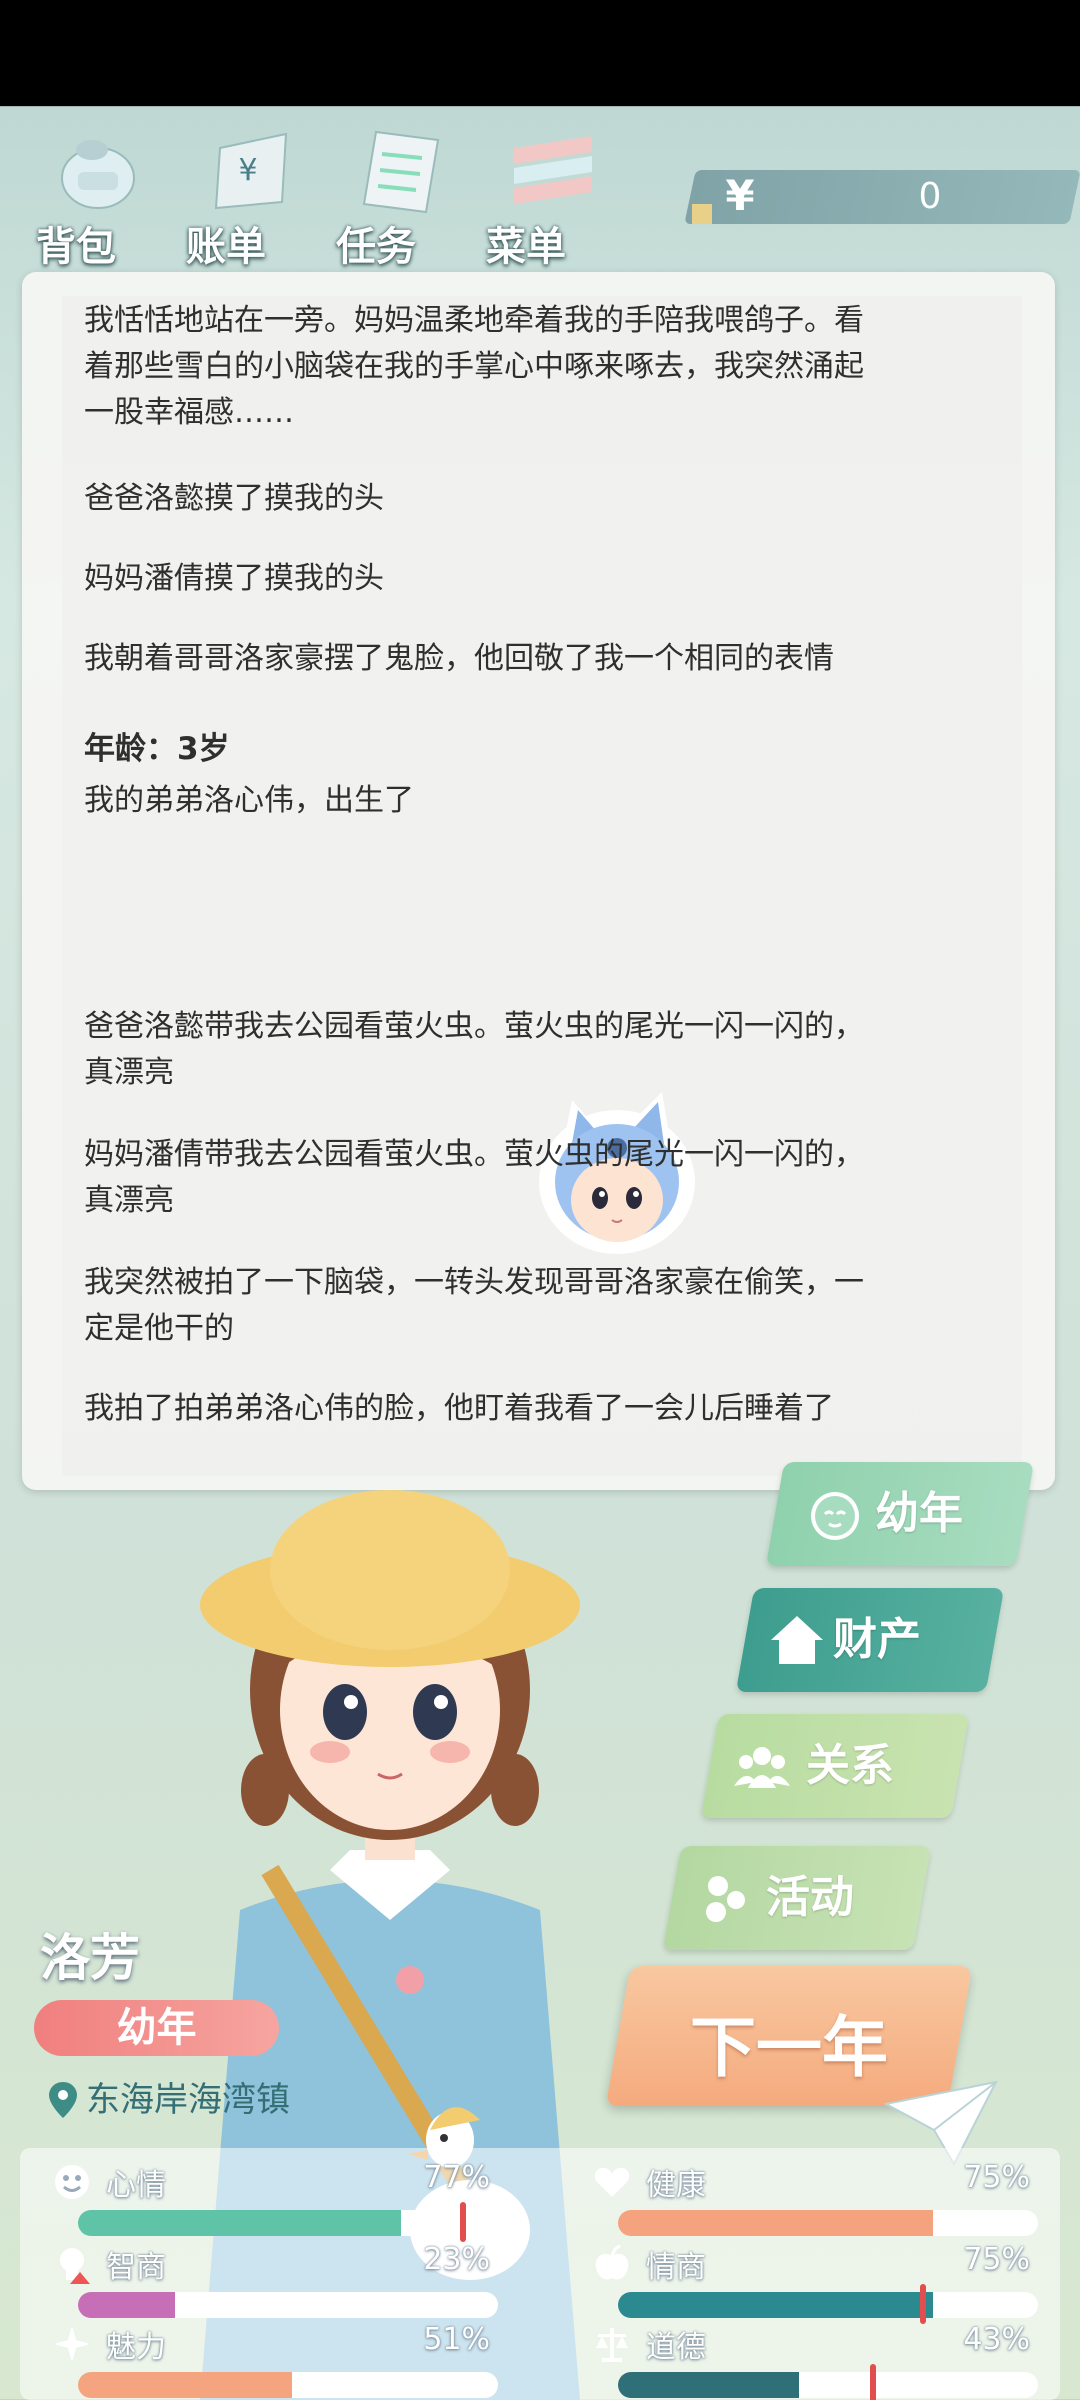 This screenshot has height=2400, width=1080. I want to click on baby-face-icon, so click(835, 1516).